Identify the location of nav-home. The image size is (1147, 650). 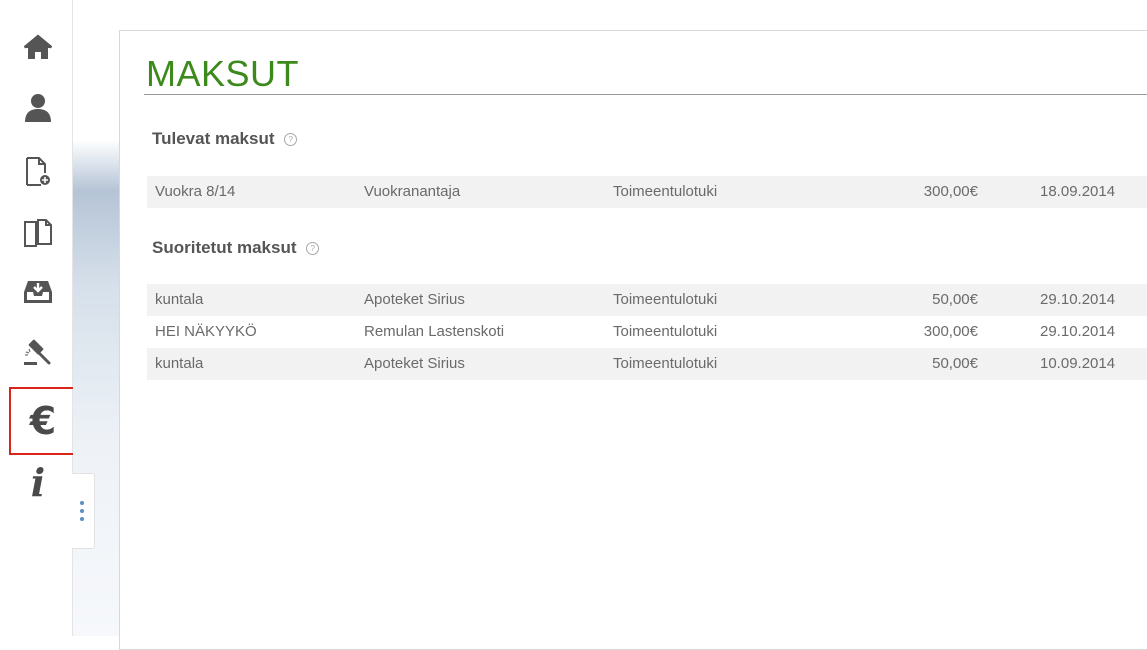
(38, 48).